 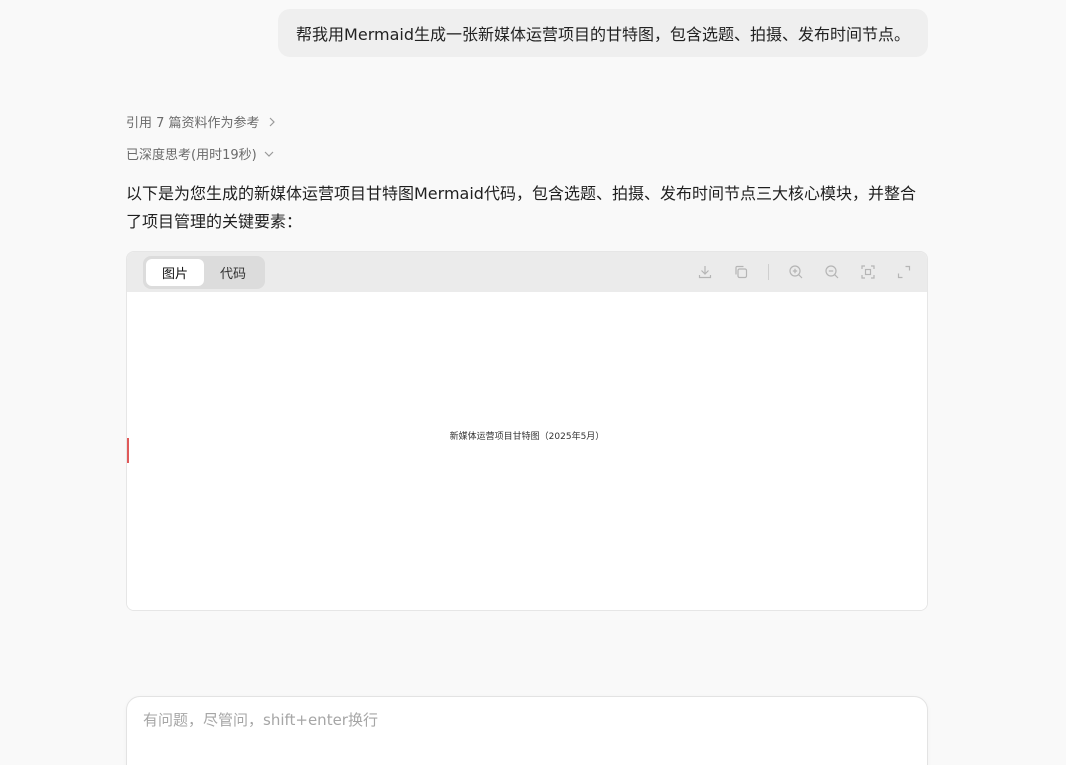 What do you see at coordinates (128, 450) in the screenshot?
I see `today-marker-line` at bounding box center [128, 450].